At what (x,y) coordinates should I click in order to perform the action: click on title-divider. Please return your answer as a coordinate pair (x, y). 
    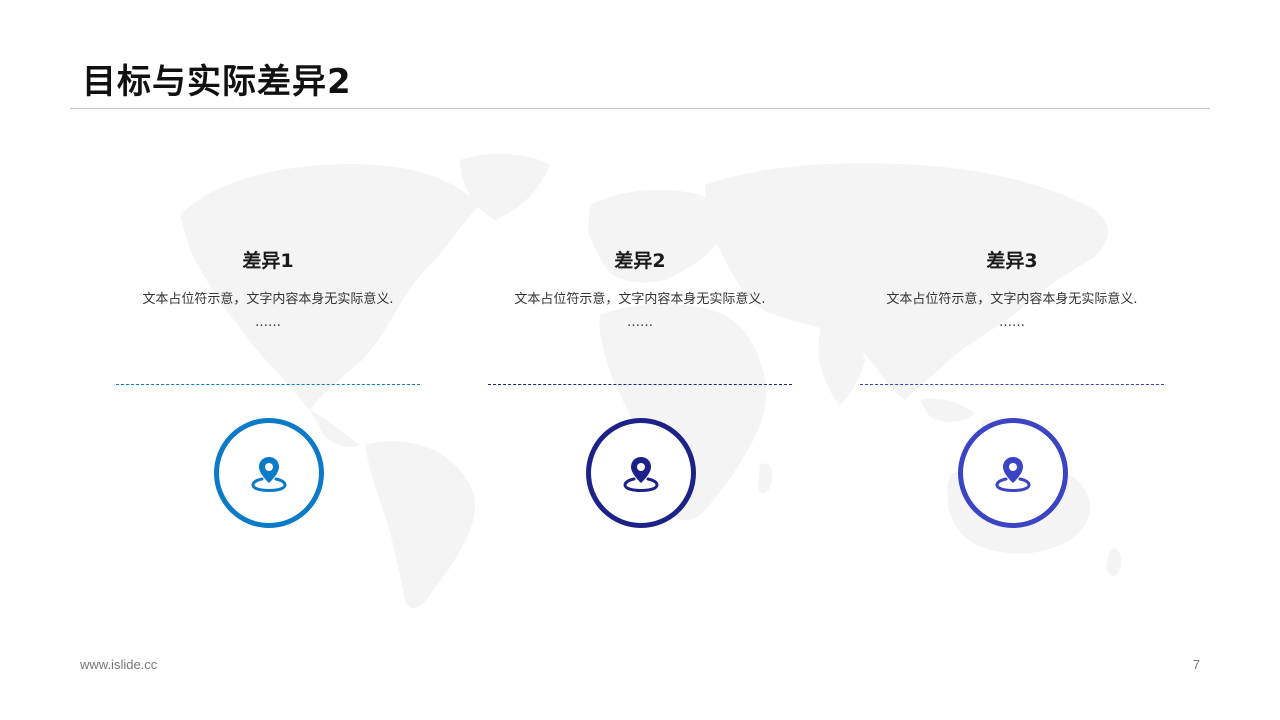
    Looking at the image, I should click on (640, 108).